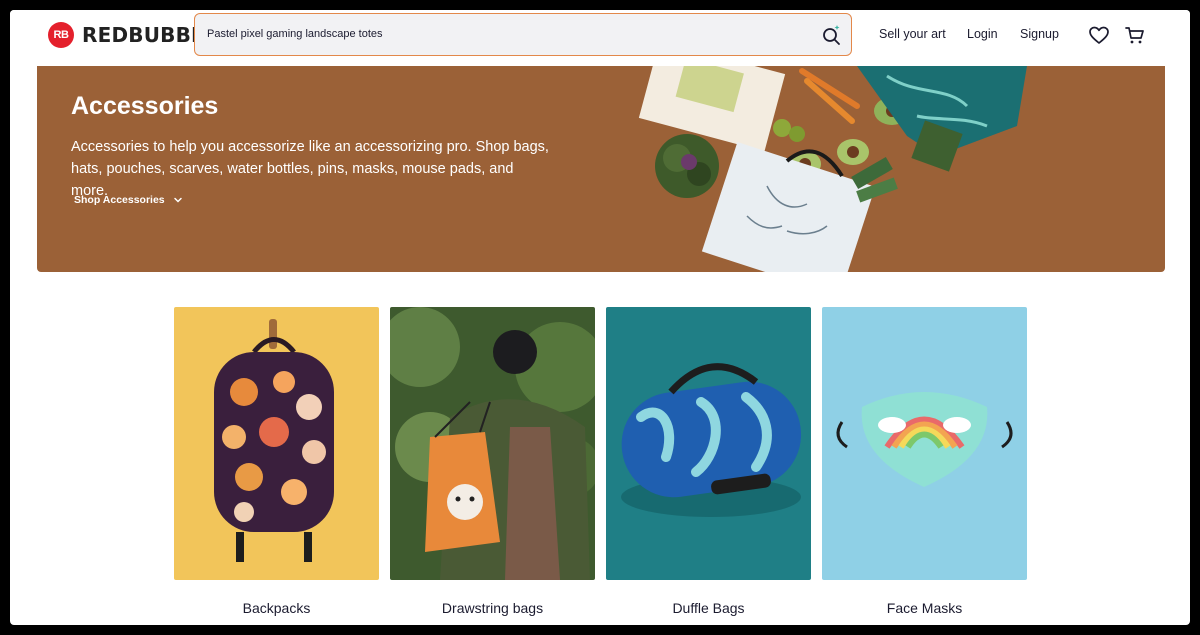  Describe the element at coordinates (1039, 34) in the screenshot. I see `nav-signup: Signup` at that location.